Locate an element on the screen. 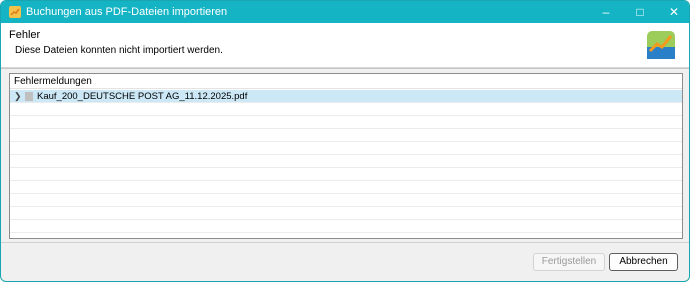 This screenshot has height=282, width=690. chevron-right-icon: ❯ is located at coordinates (18, 96).